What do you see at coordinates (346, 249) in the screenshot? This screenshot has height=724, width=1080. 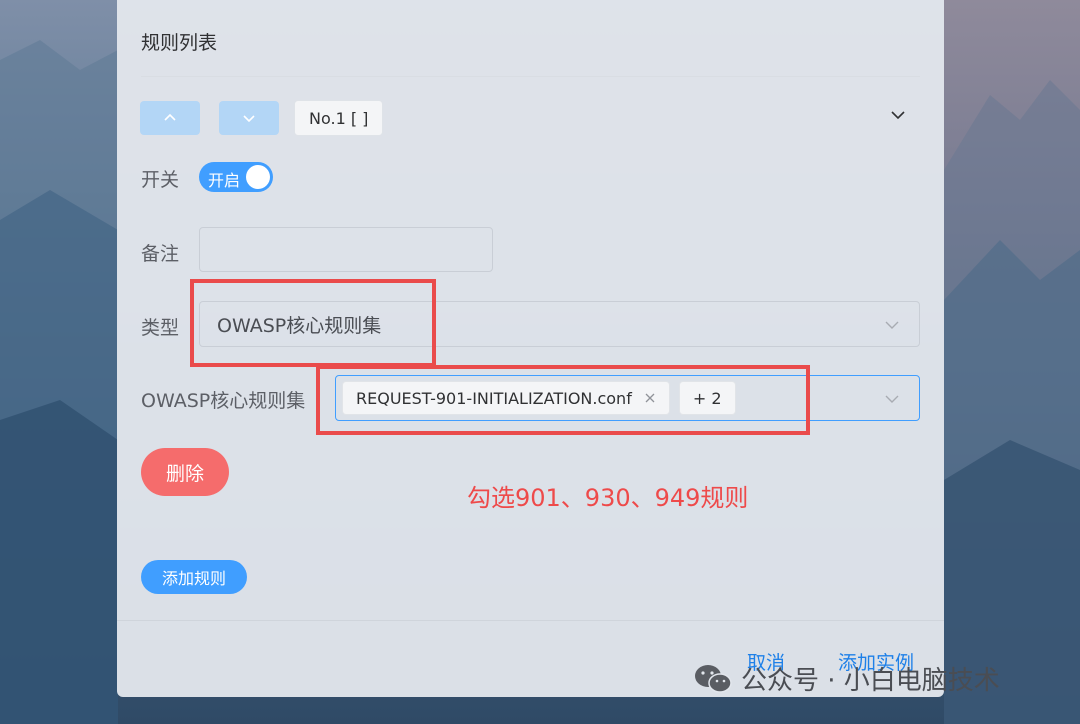 I see `remark-input` at bounding box center [346, 249].